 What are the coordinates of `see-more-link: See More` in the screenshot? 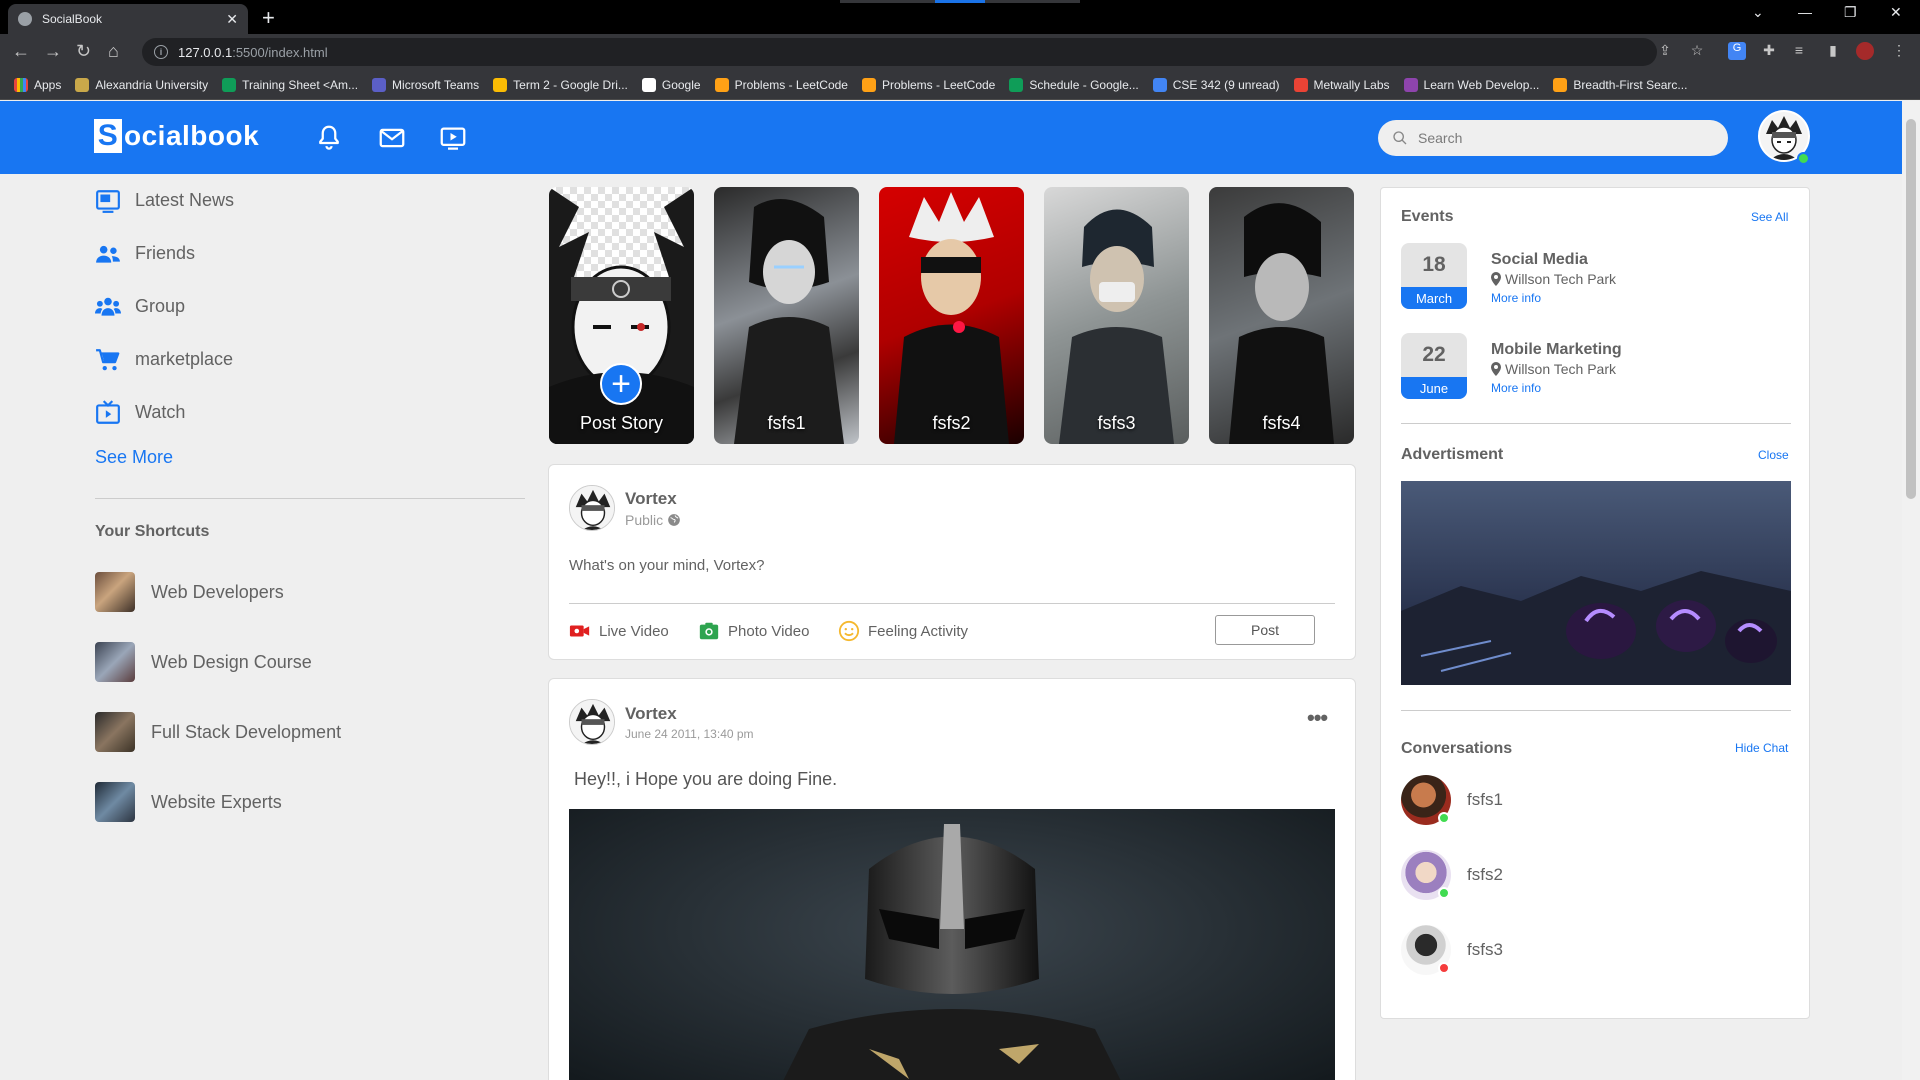 It's located at (310, 457).